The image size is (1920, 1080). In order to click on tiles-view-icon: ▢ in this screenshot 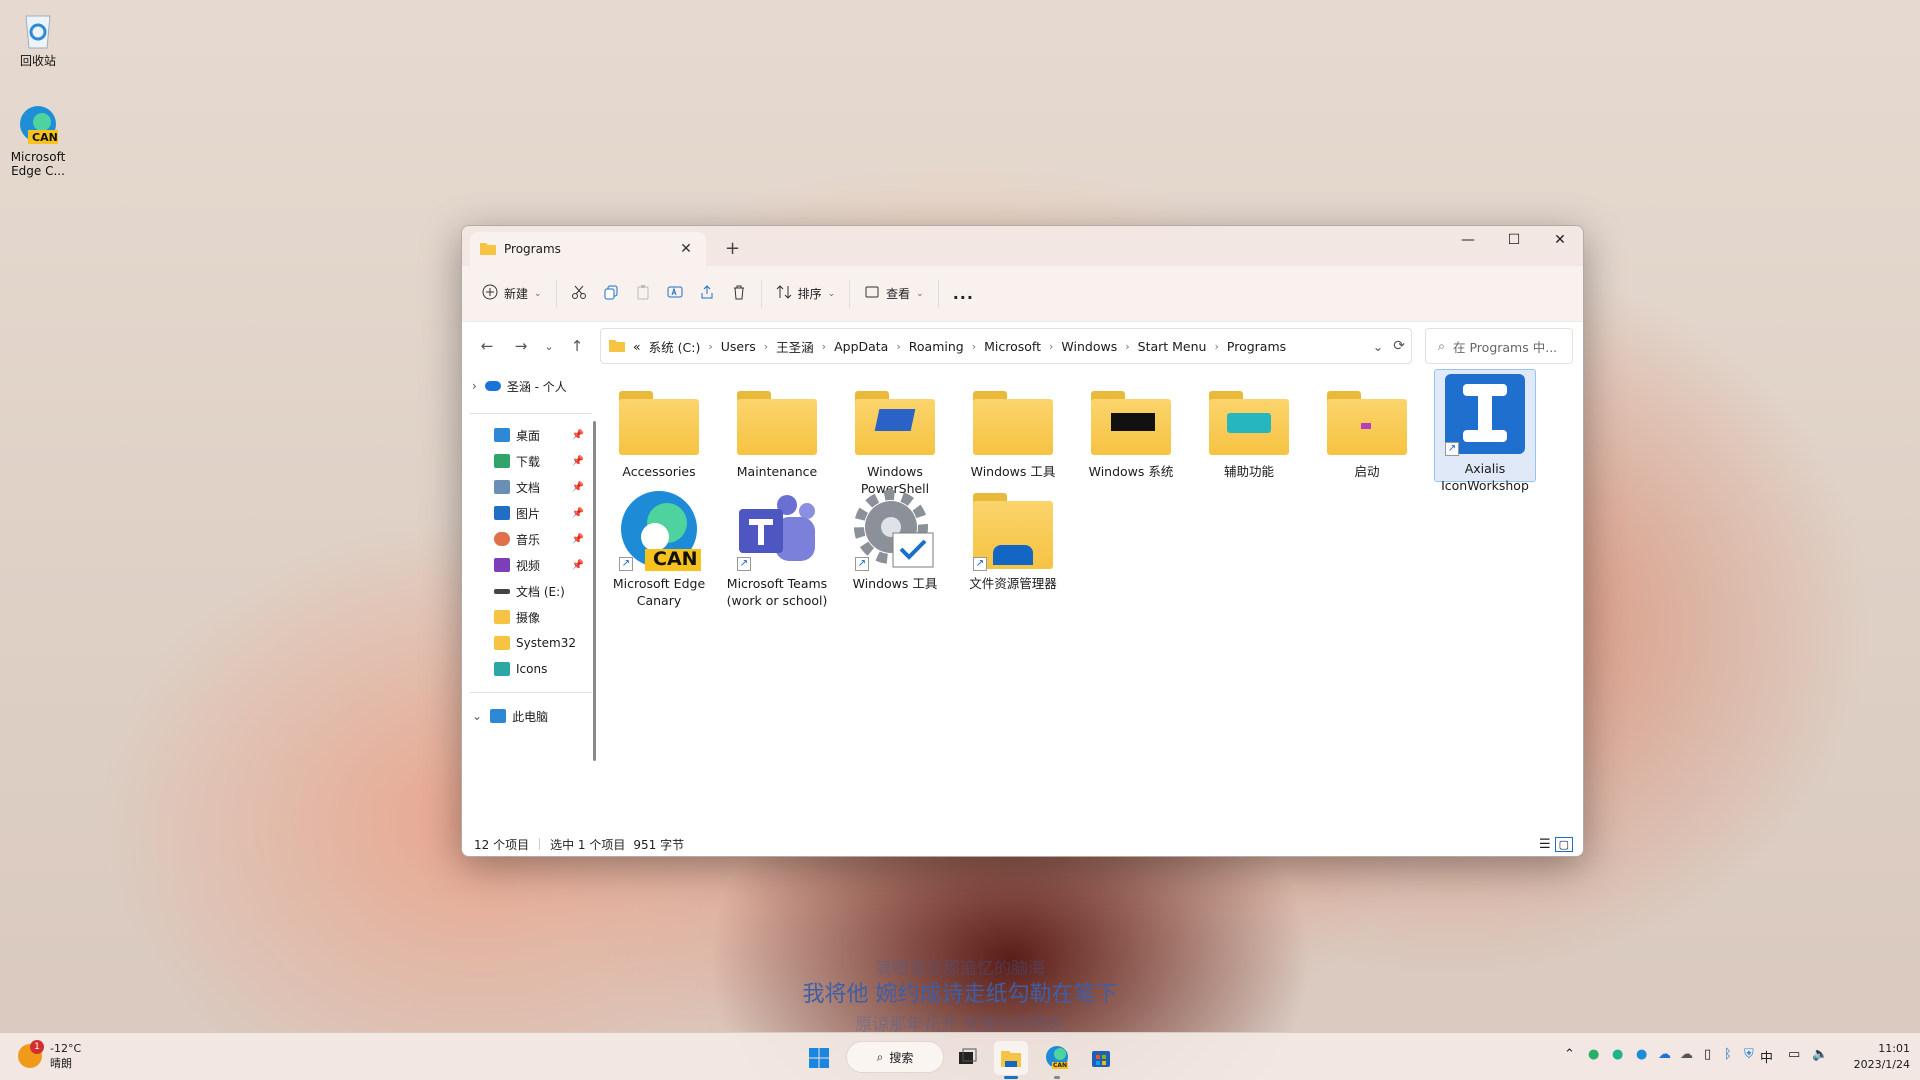, I will do `click(1563, 844)`.